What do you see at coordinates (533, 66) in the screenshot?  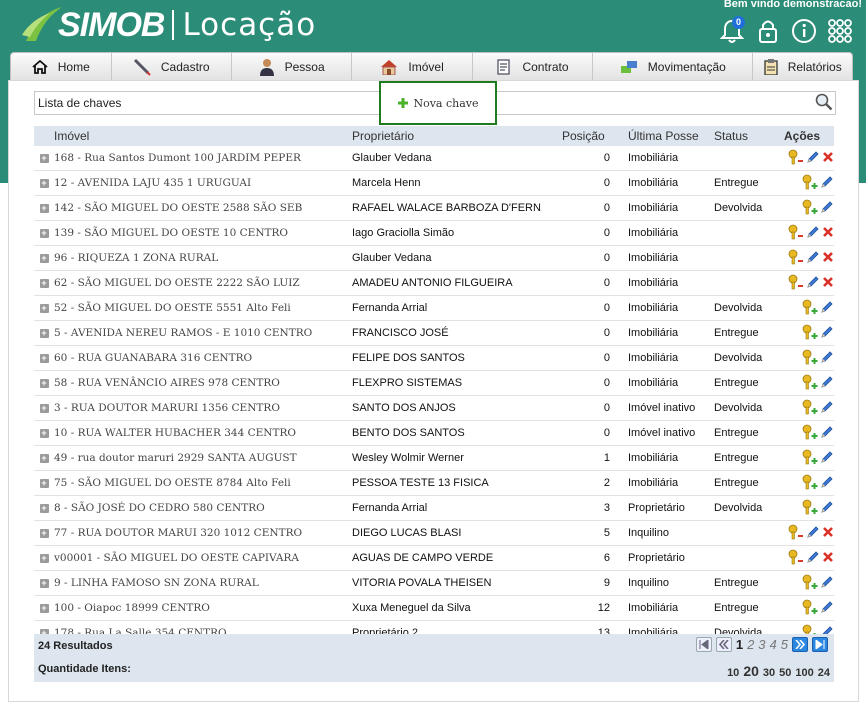 I see `nav-contrato: Contrato` at bounding box center [533, 66].